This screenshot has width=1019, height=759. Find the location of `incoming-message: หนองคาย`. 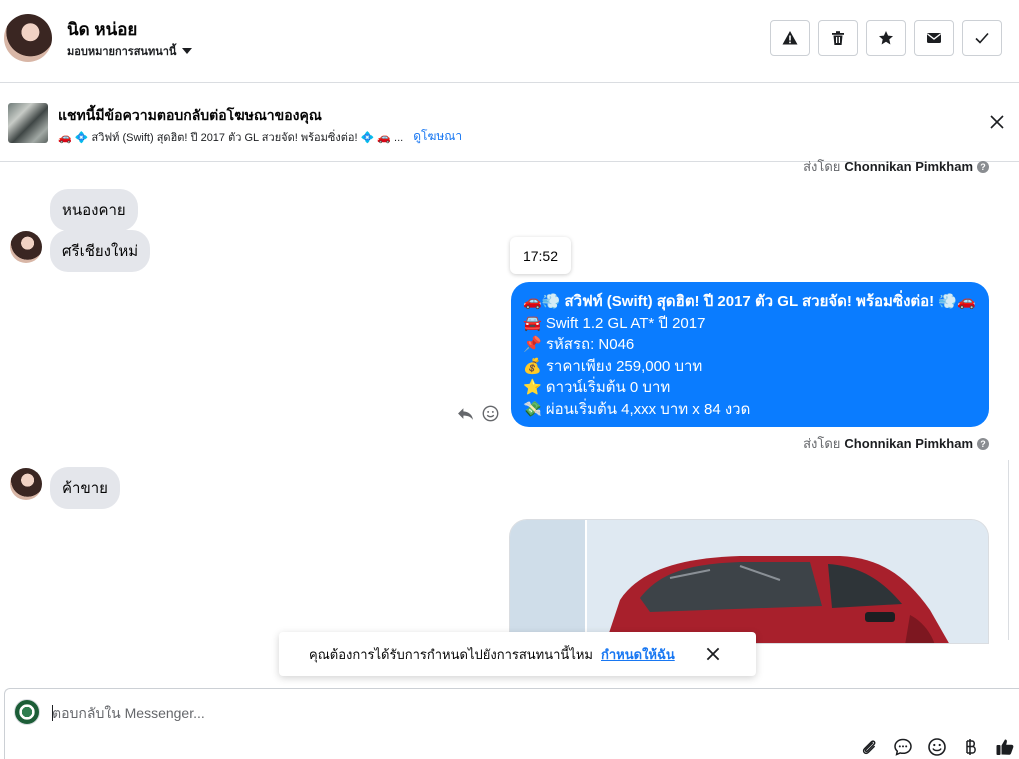

incoming-message: หนองคาย is located at coordinates (94, 210).